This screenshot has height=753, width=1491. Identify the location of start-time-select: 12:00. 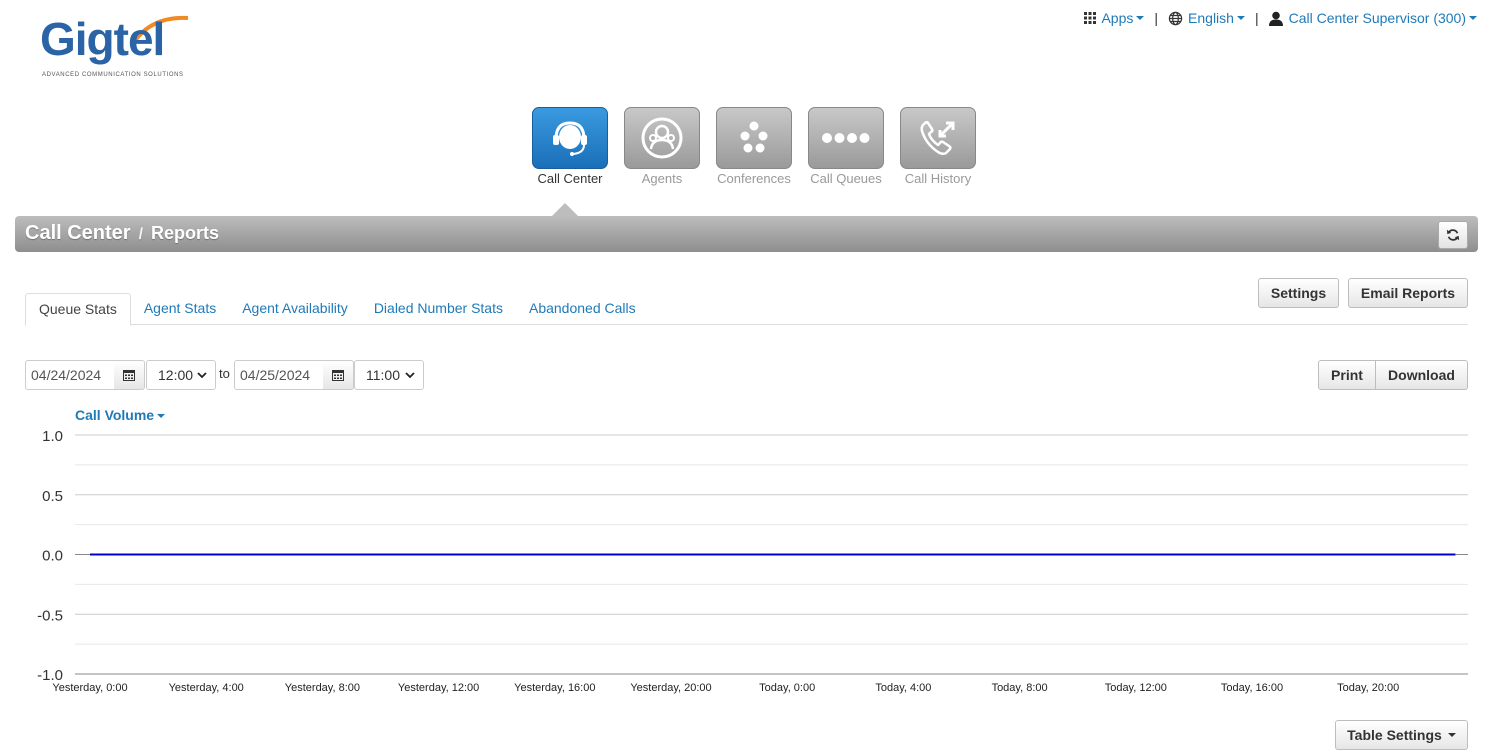
(181, 375).